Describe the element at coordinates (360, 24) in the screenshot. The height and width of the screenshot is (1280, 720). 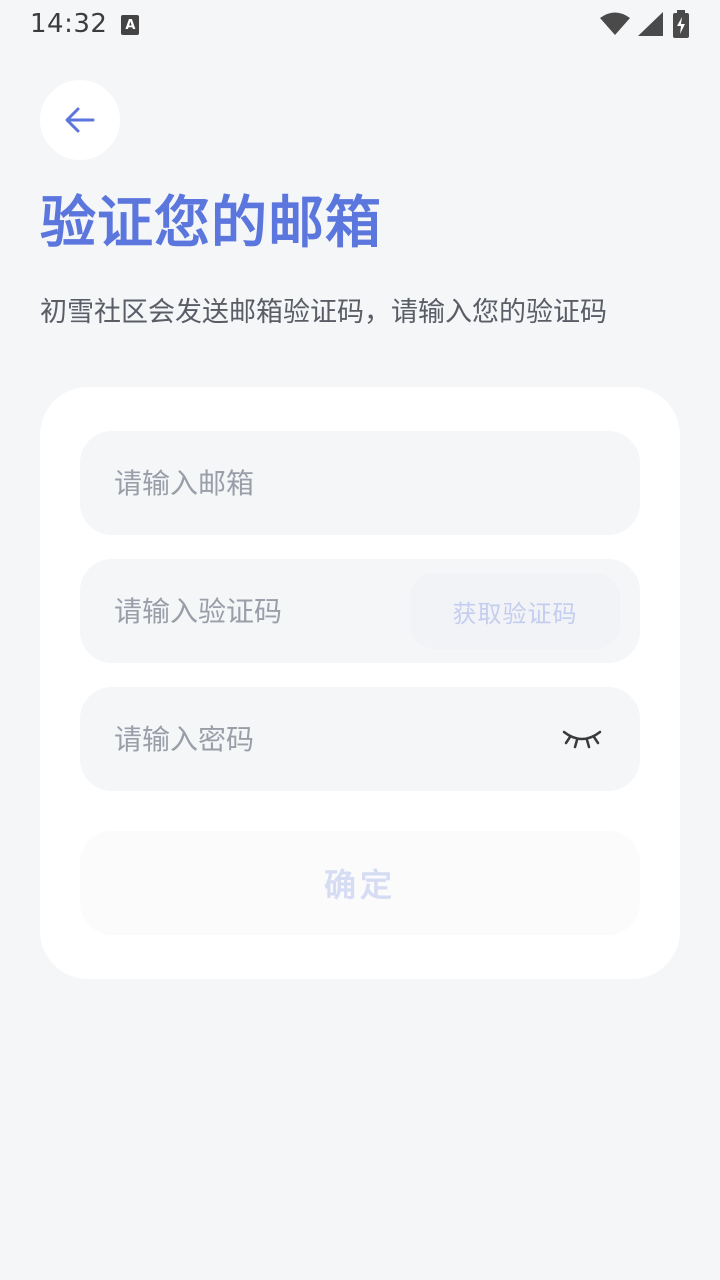
I see `status-bar: 14:32 A` at that location.